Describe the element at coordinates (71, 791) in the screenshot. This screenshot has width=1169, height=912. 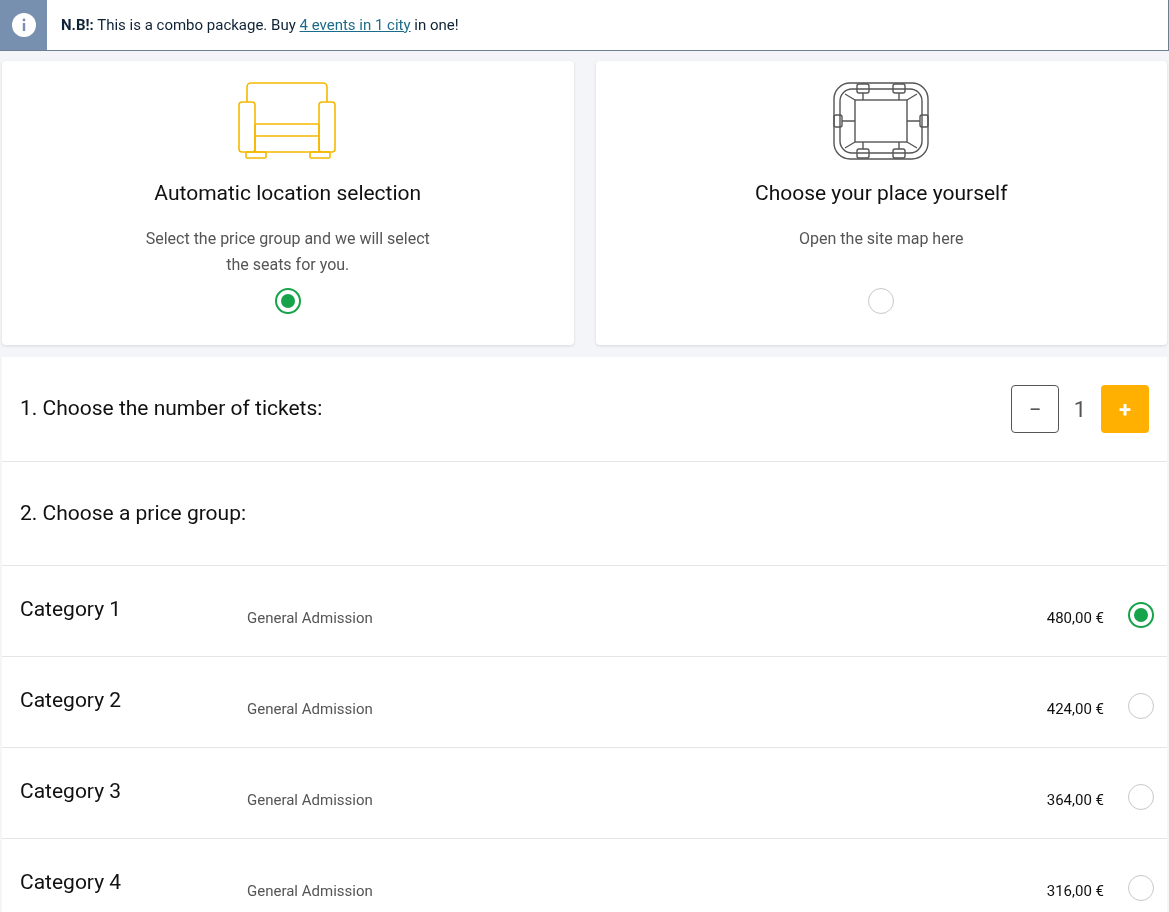
I see `category-name: Category 3` at that location.